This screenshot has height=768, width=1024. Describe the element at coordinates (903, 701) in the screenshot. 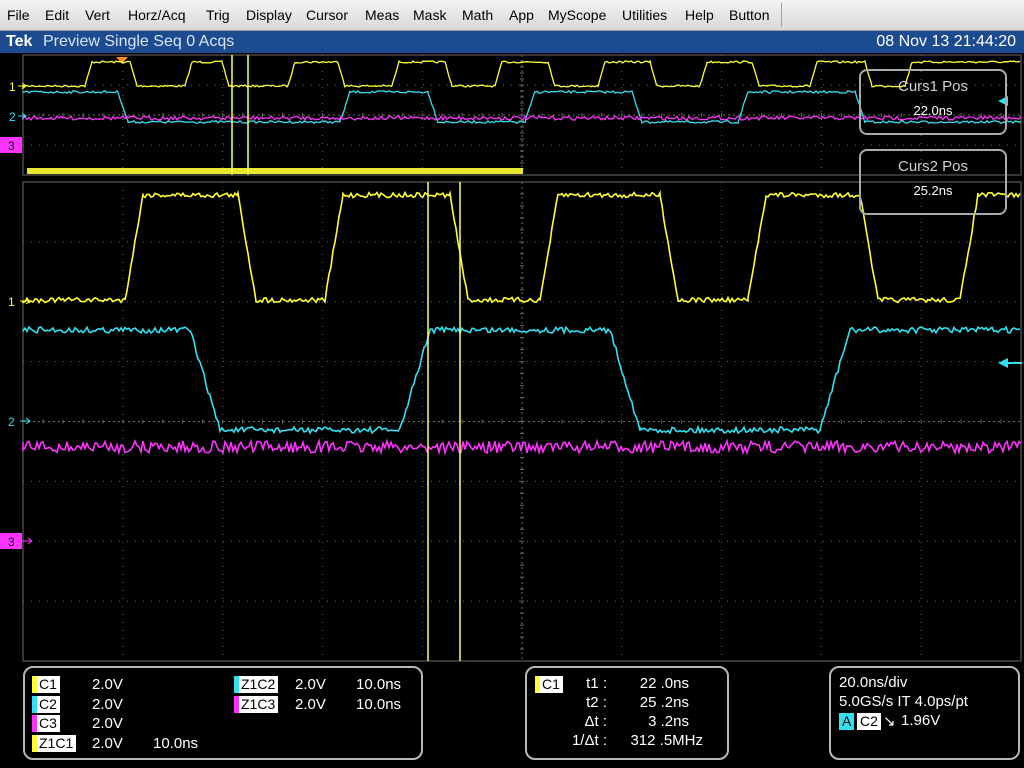

I see `sample-rate: 5.0GS/s IT 4.0ps/pt` at that location.